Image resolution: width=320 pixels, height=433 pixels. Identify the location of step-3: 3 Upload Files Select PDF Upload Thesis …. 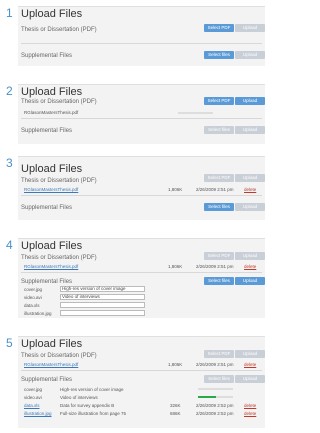
(134, 188).